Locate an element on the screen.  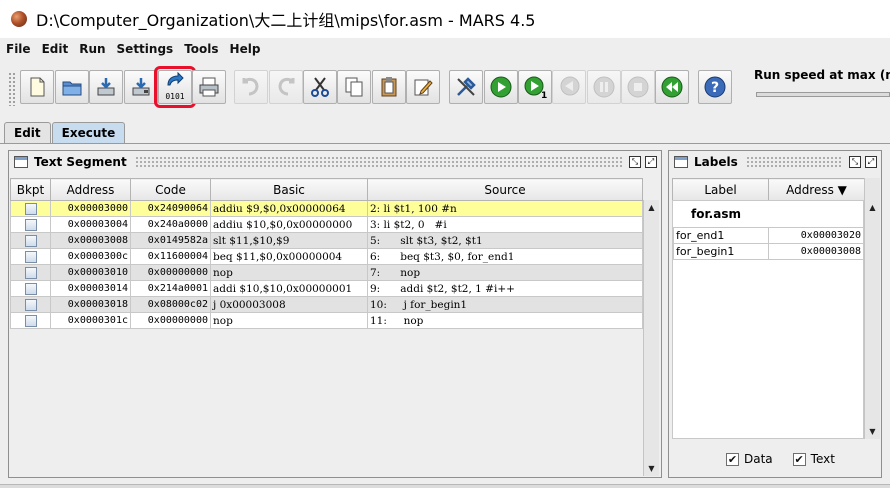
save-button is located at coordinates (106, 87).